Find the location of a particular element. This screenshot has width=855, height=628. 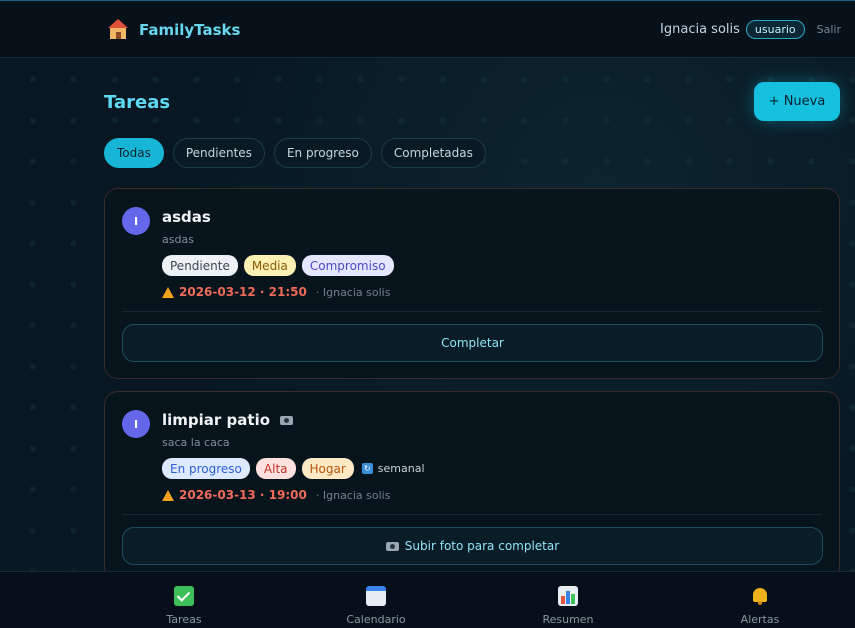

upload-photo-button: Subir foto para completar is located at coordinates (472, 546).